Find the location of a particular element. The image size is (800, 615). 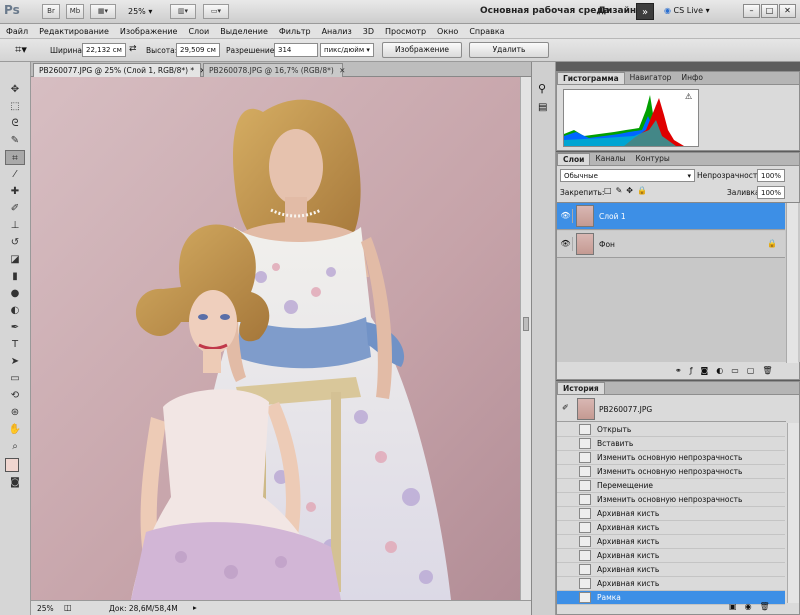

new-layer-icon: ▢ is located at coordinates (755, 370).